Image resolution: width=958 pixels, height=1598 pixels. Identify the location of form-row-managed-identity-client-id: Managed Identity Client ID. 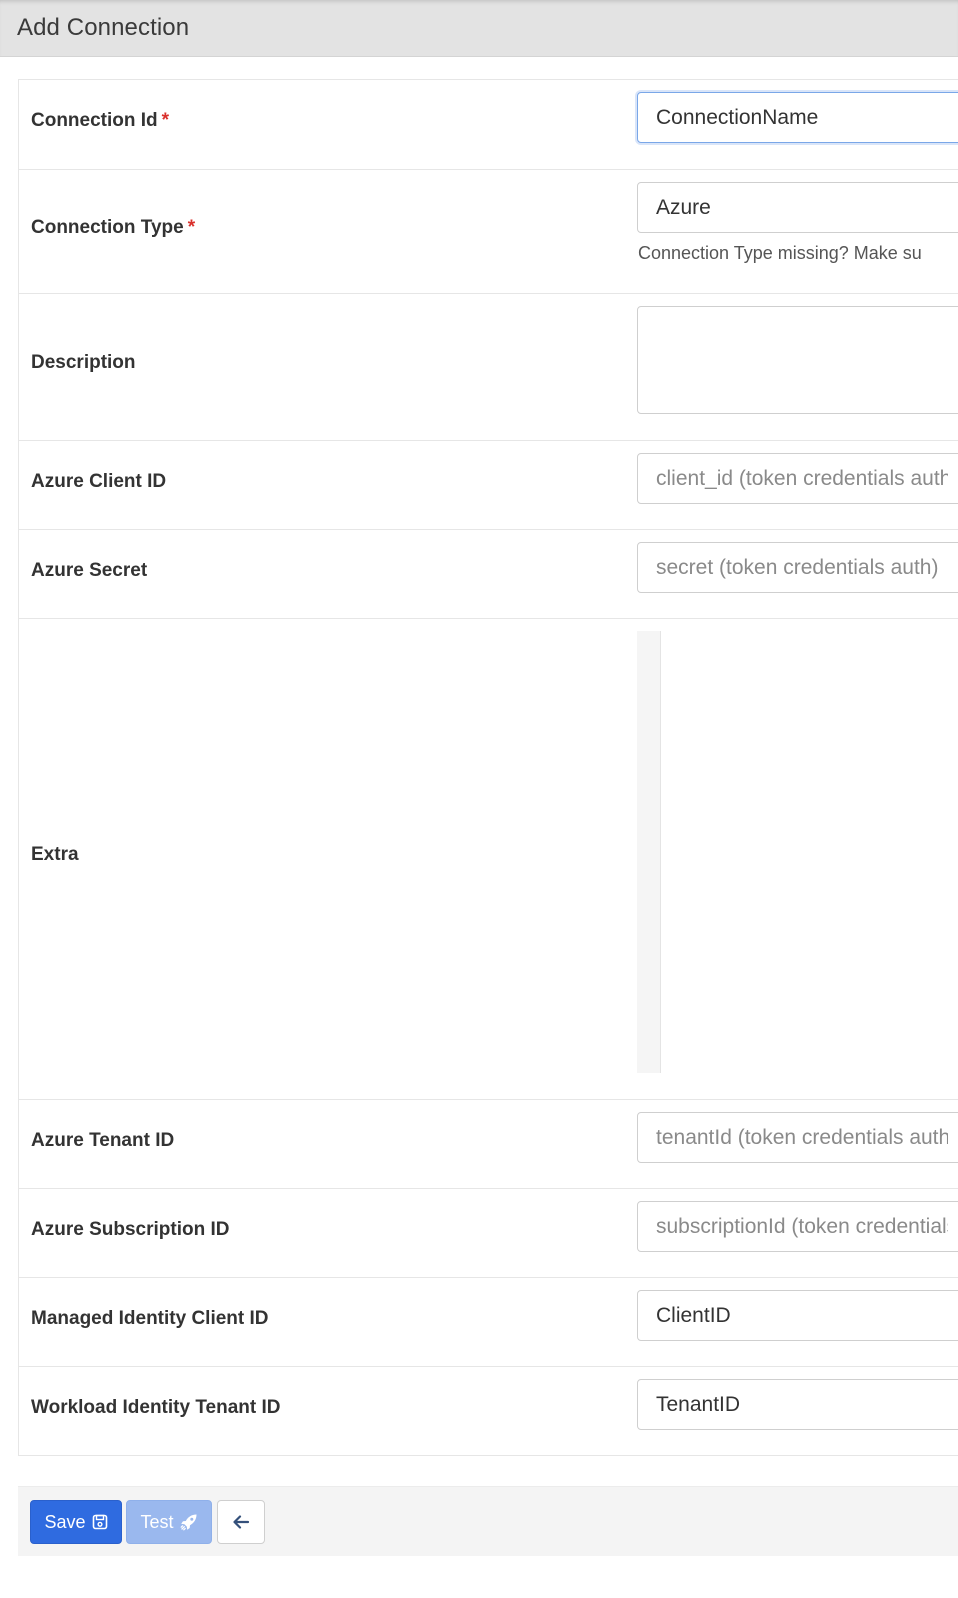
(488, 1322).